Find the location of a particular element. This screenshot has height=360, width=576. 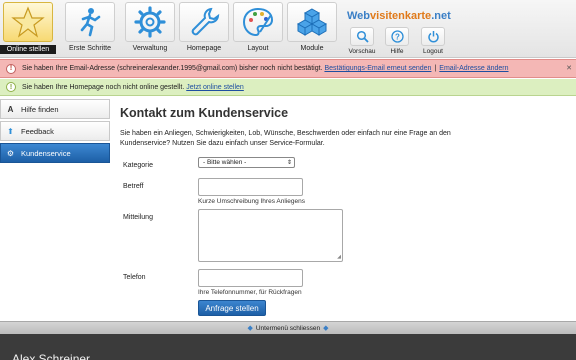

brand-logo: Webvisitenkarte.net is located at coordinates (399, 16).